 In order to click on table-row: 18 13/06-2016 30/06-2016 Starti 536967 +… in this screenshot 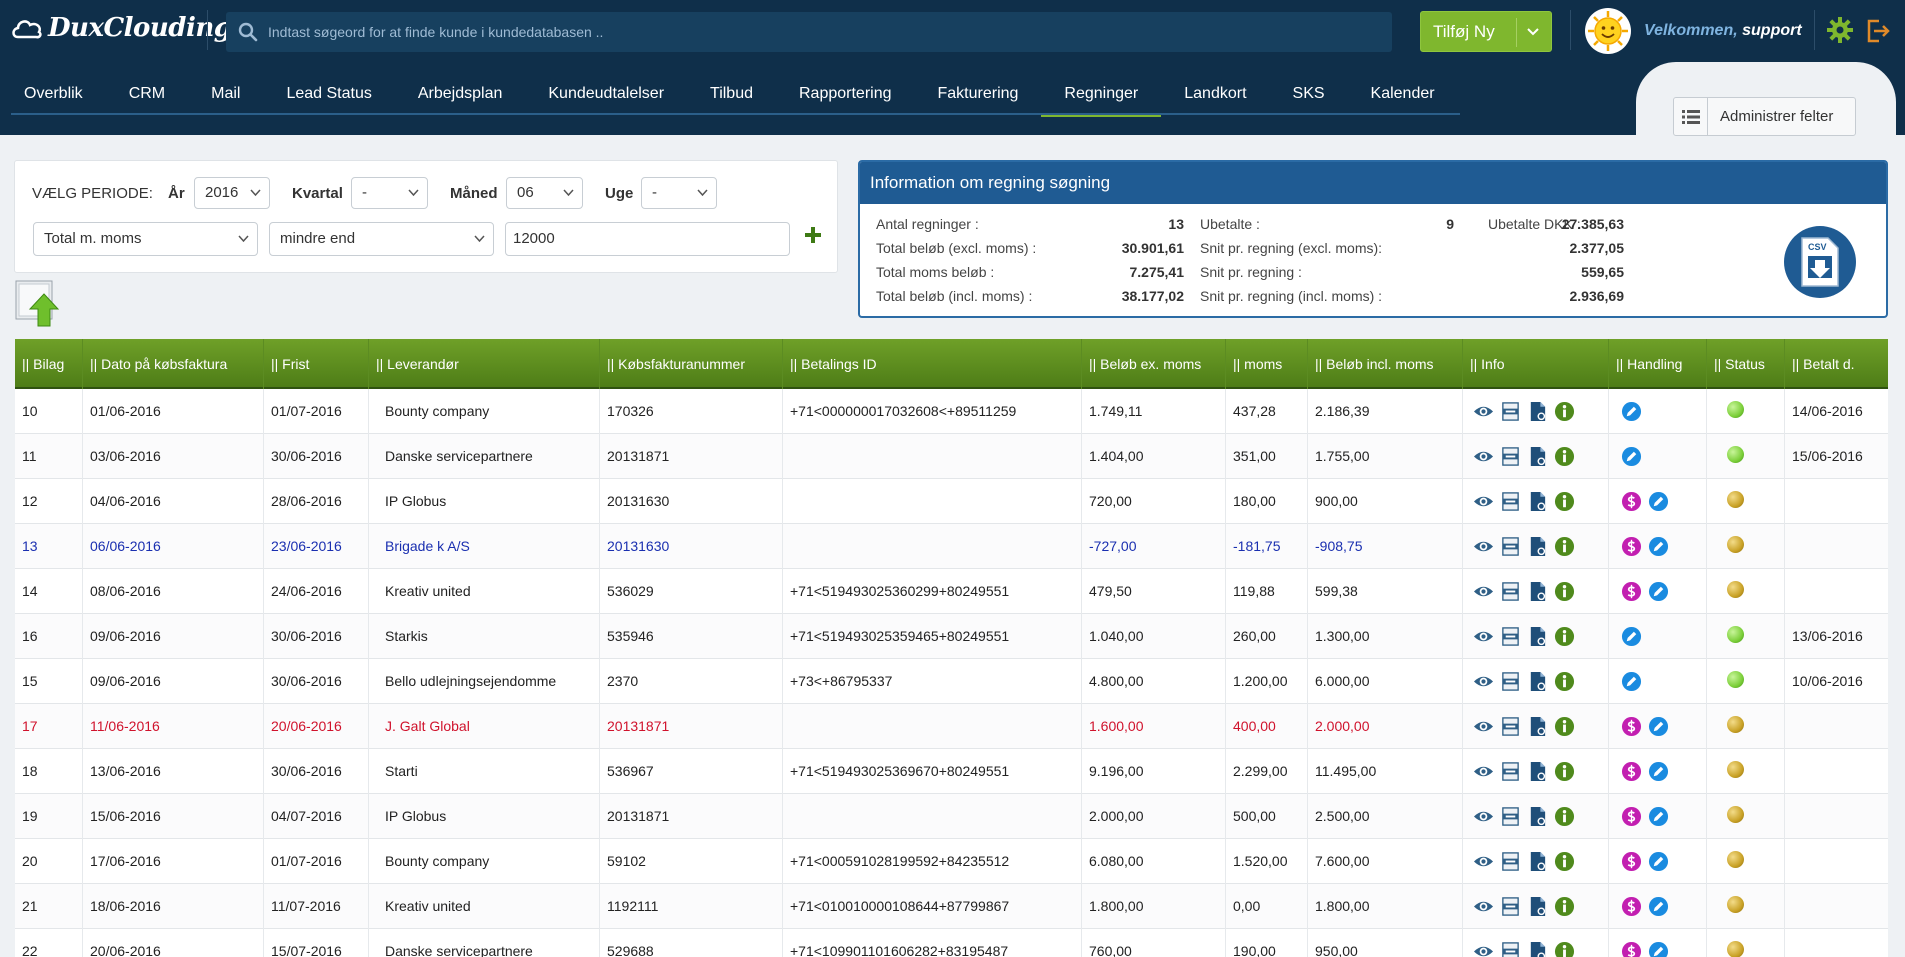, I will do `click(951, 771)`.